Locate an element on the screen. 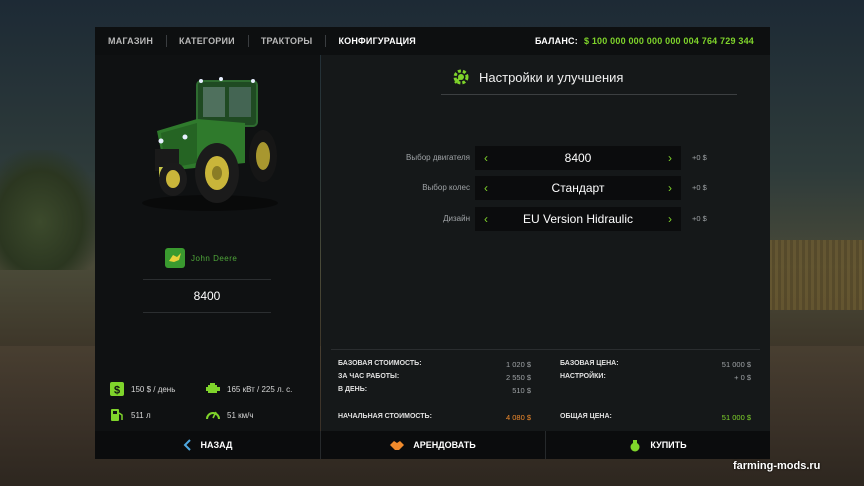  wheels-value: Стандарт is located at coordinates (578, 188).